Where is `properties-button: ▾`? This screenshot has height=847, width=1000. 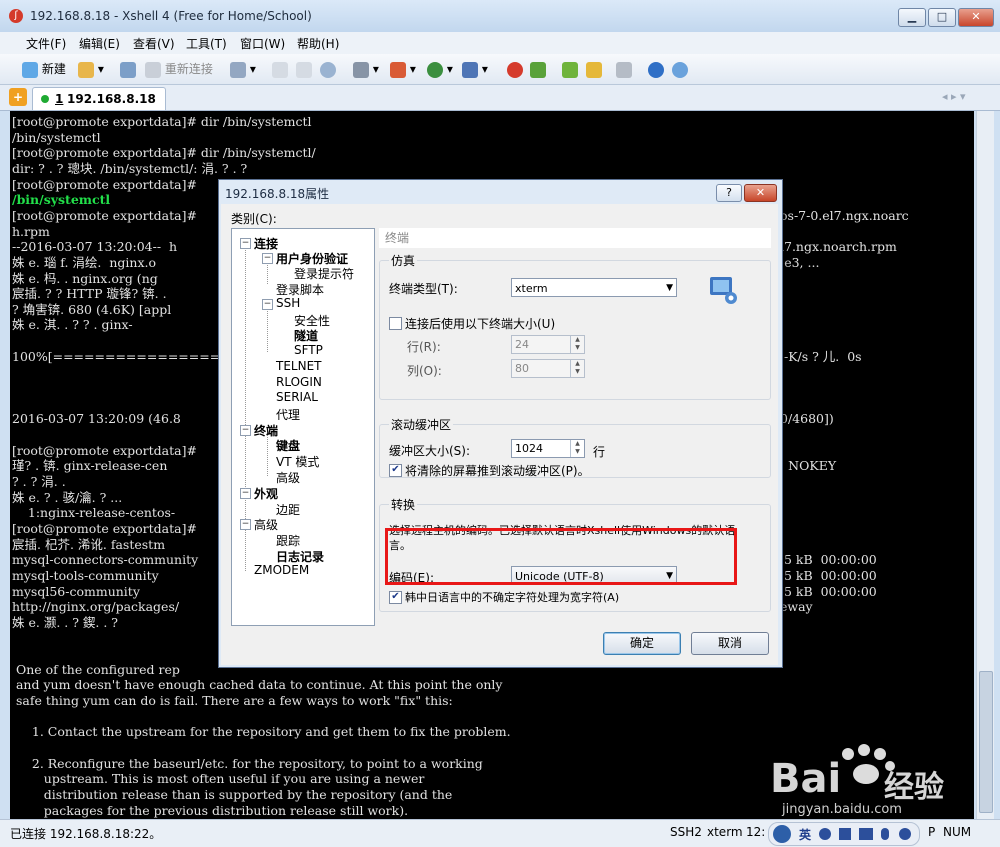 properties-button: ▾ is located at coordinates (243, 69).